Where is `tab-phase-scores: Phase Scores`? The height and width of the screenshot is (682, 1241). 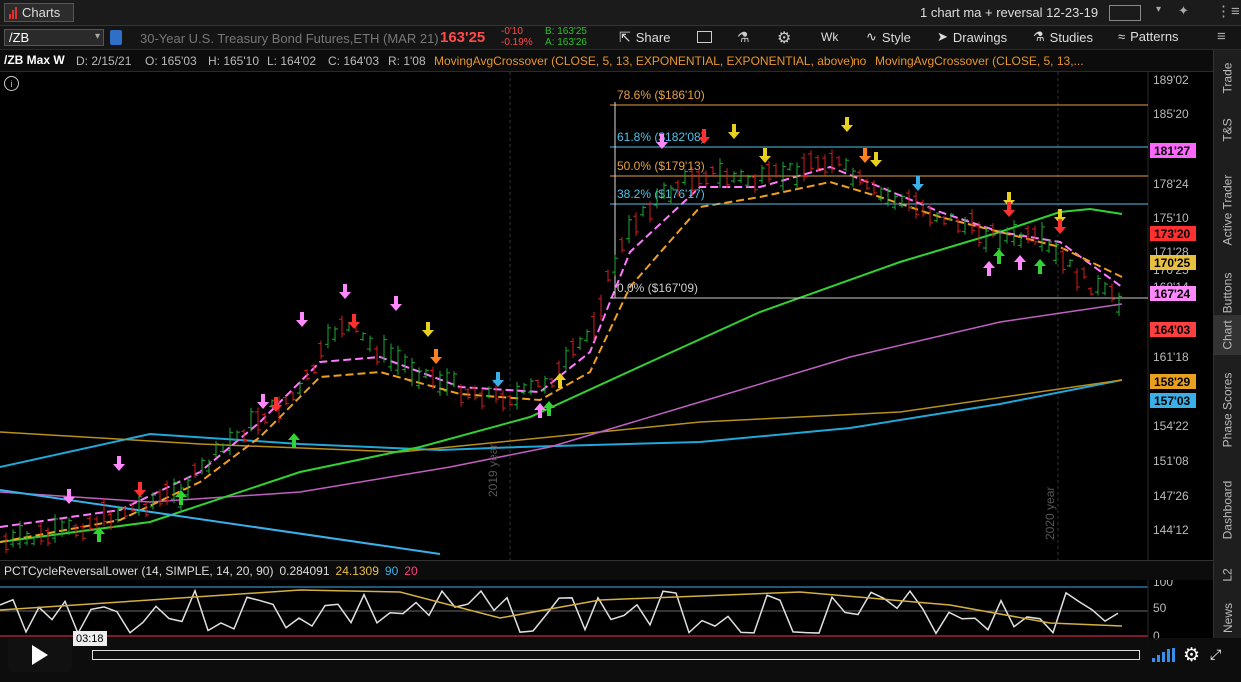 tab-phase-scores: Phase Scores is located at coordinates (1227, 410).